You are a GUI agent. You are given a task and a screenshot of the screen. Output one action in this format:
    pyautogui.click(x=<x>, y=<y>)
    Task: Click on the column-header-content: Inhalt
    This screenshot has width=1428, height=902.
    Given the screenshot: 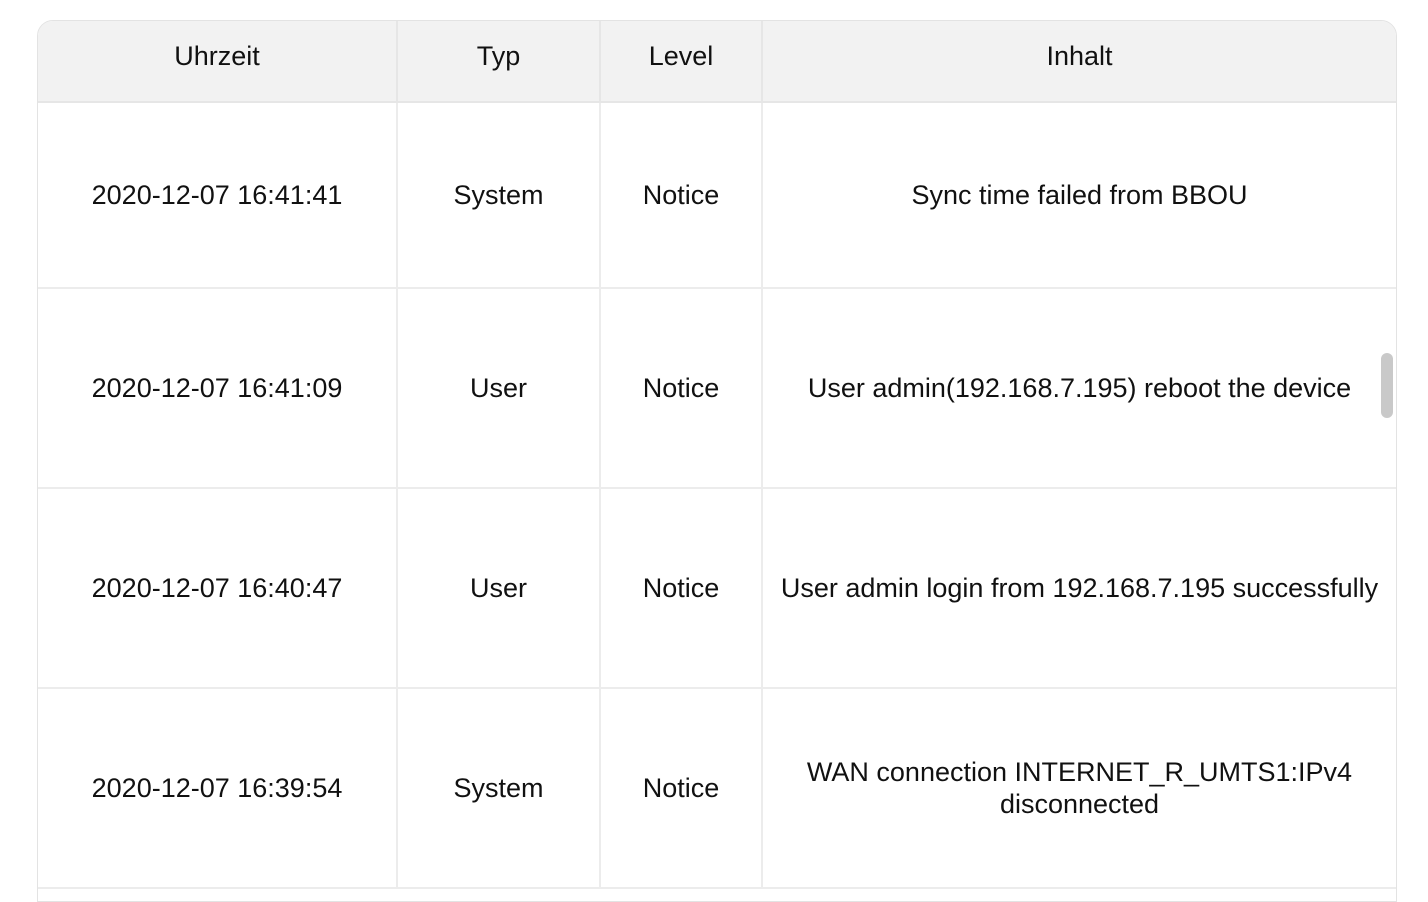 What is the action you would take?
    pyautogui.click(x=1079, y=62)
    